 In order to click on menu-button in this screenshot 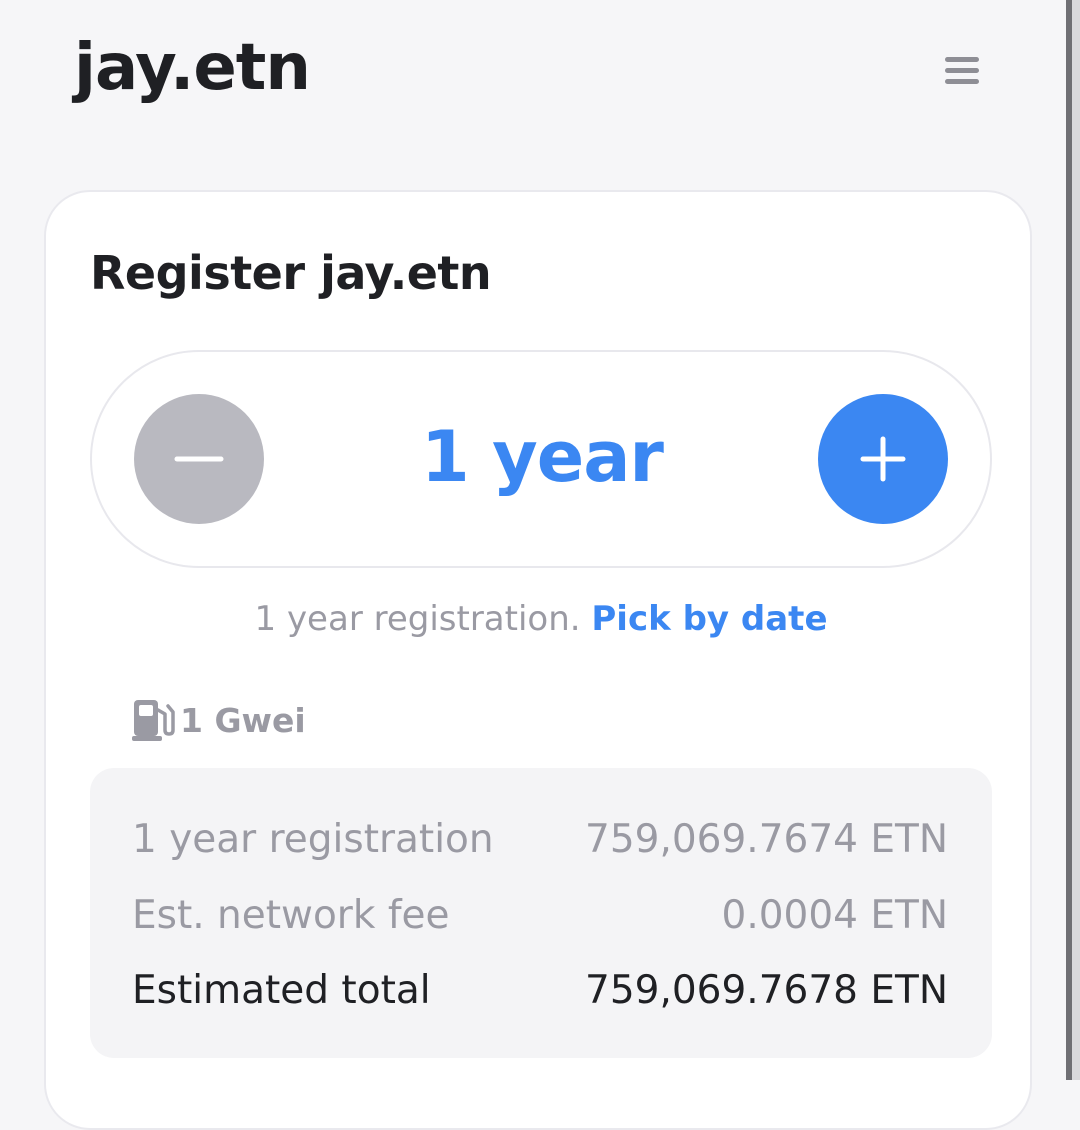, I will do `click(962, 72)`.